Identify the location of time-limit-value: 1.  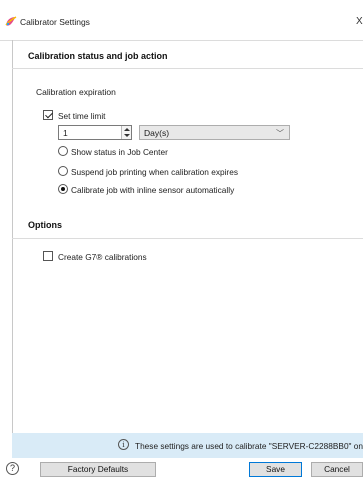
(65, 133).